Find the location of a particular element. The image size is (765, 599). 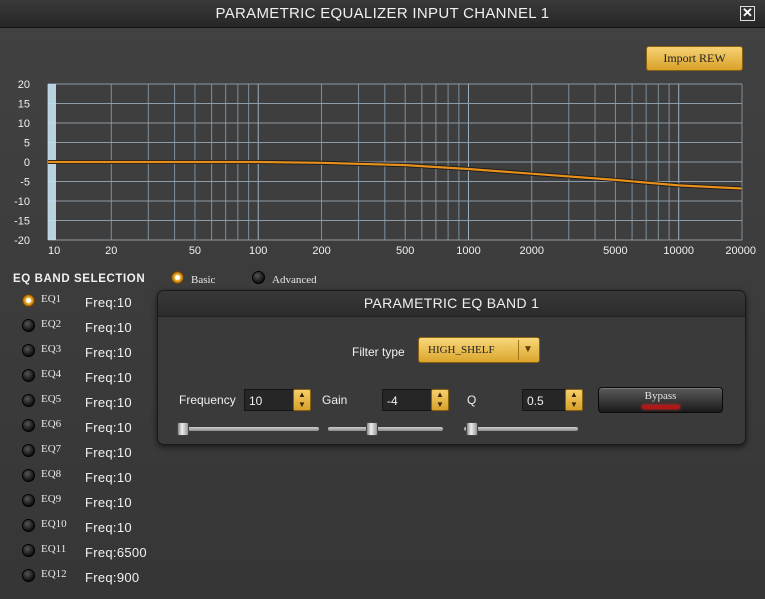

eq-band-name: EQ1 is located at coordinates (51, 299).